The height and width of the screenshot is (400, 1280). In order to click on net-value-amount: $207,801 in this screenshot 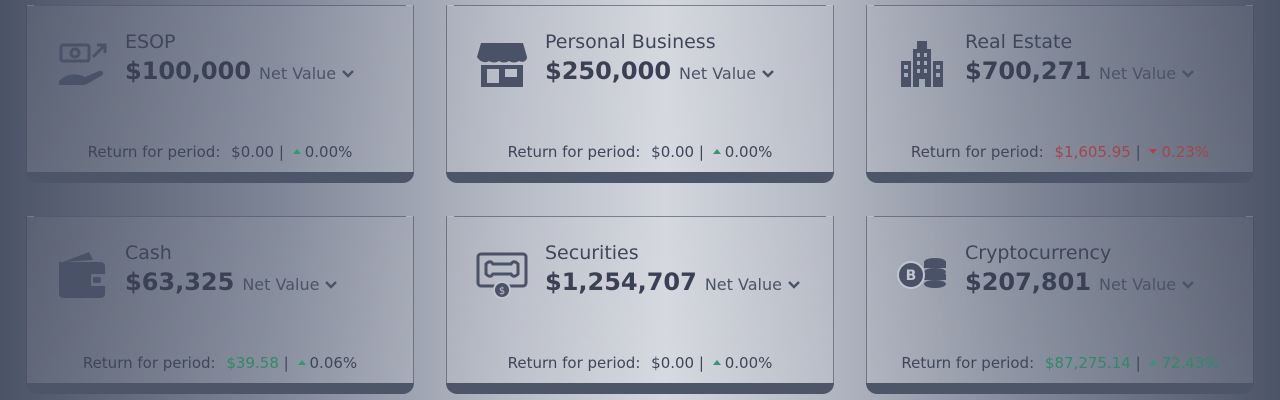, I will do `click(1028, 282)`.